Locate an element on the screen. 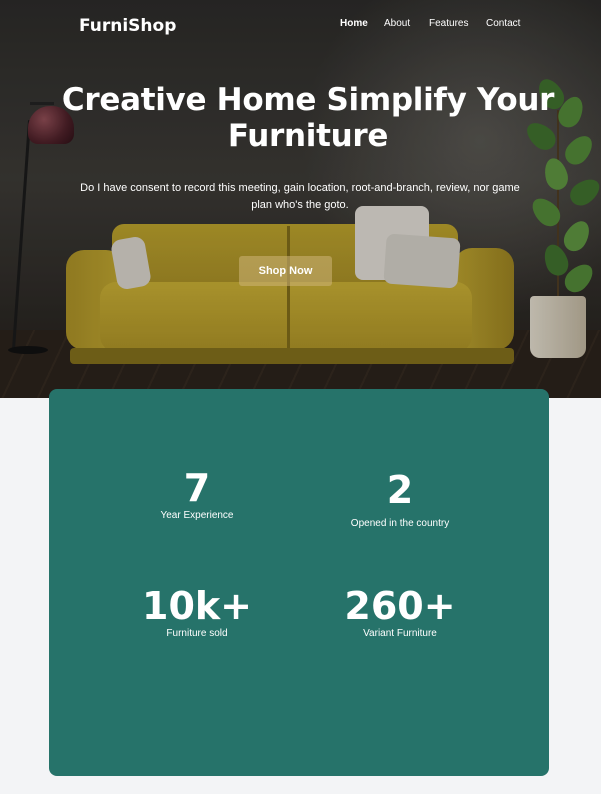 The height and width of the screenshot is (794, 601). stat-item: 7 Year Experience is located at coordinates (197, 495).